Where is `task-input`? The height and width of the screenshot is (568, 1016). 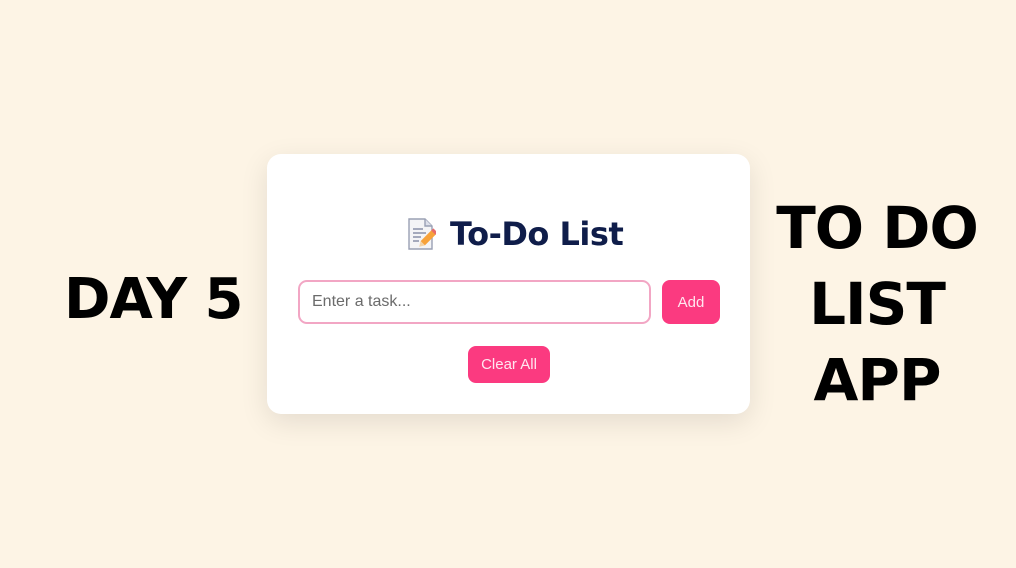 task-input is located at coordinates (474, 302).